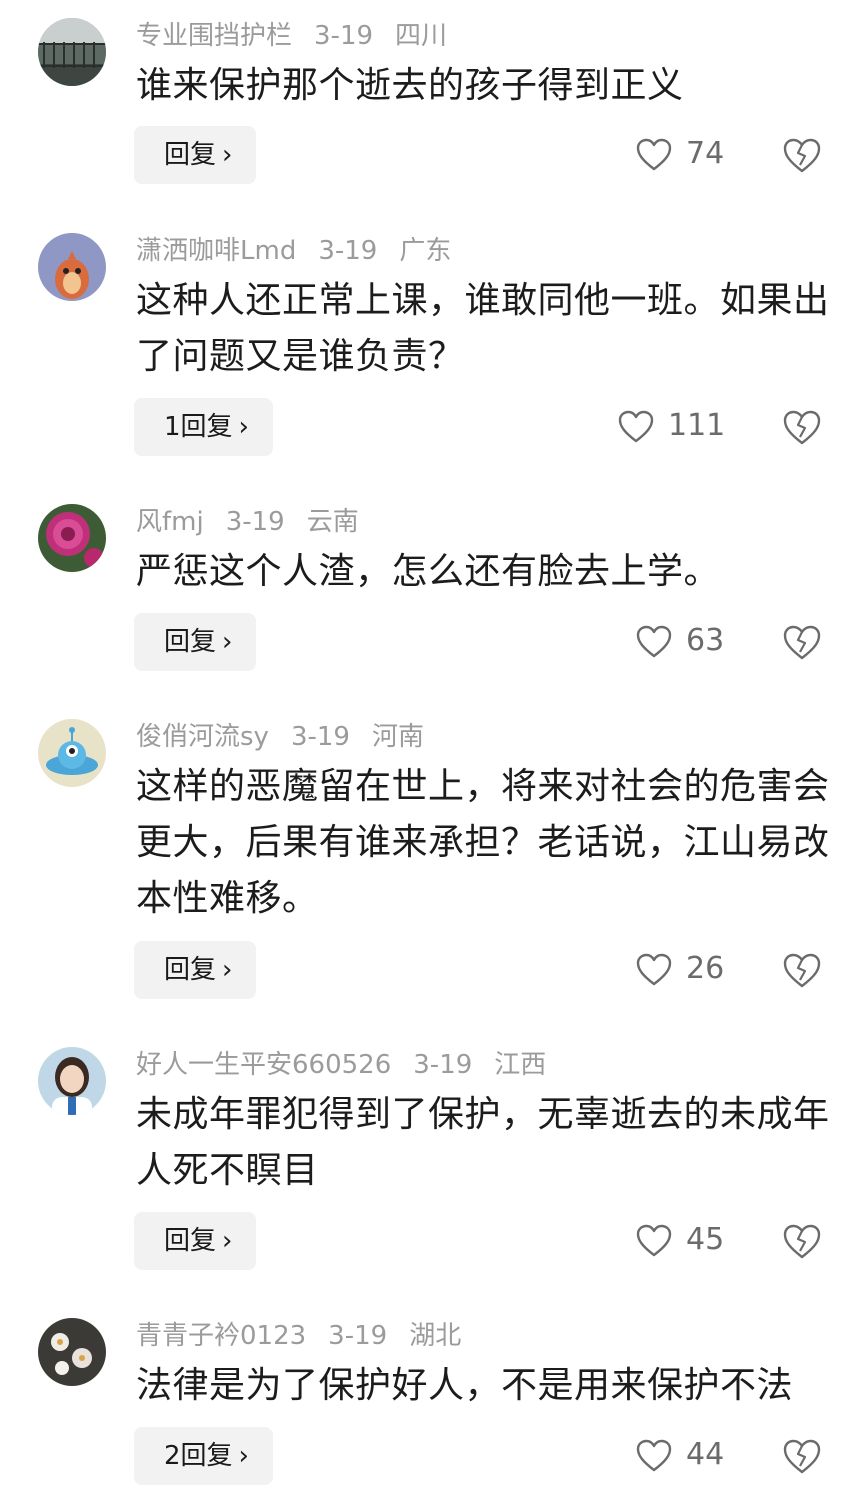 This screenshot has height=1501, width=864. I want to click on comment-location: 湖北, so click(435, 1336).